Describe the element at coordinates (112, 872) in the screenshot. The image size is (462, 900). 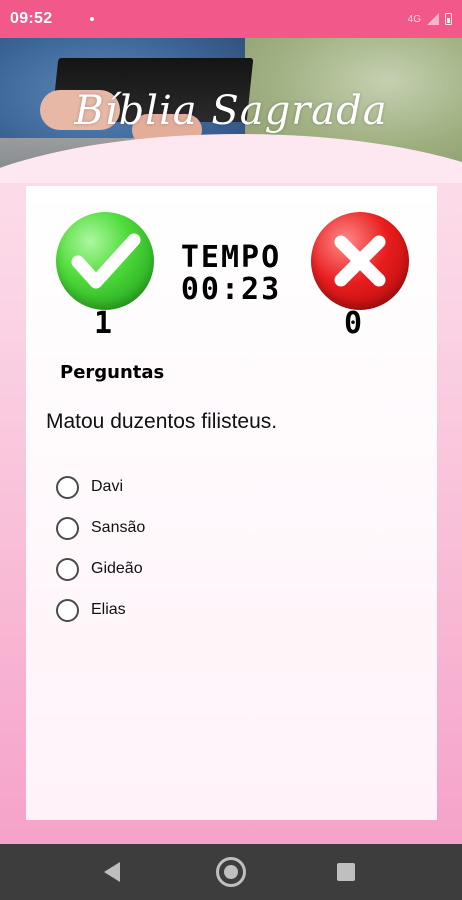
I see `back-triangle-icon` at that location.